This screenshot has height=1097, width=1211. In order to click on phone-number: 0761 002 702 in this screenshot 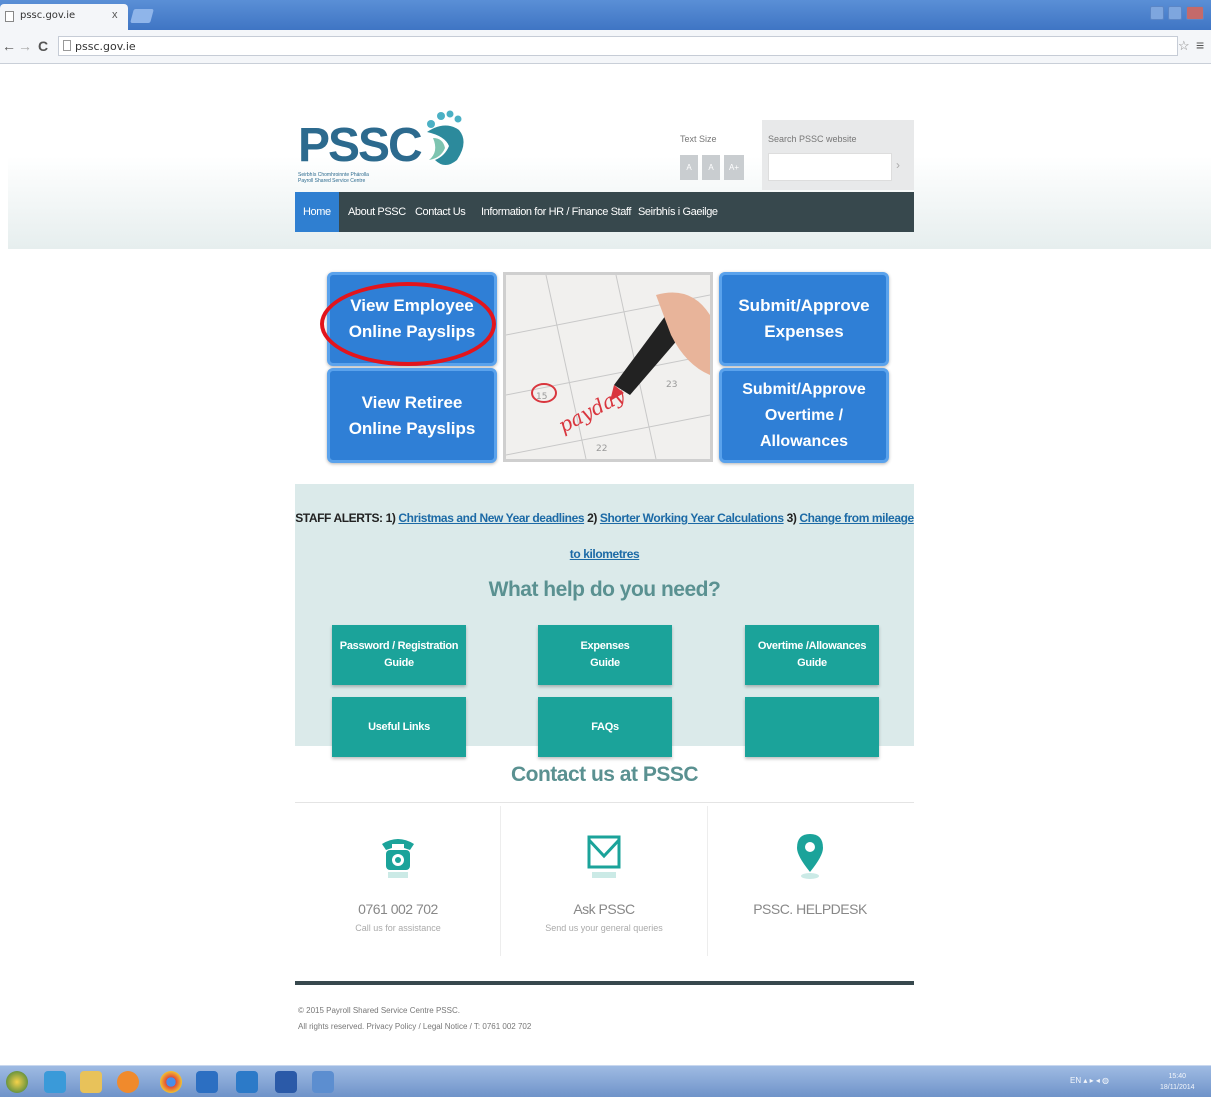, I will do `click(398, 909)`.